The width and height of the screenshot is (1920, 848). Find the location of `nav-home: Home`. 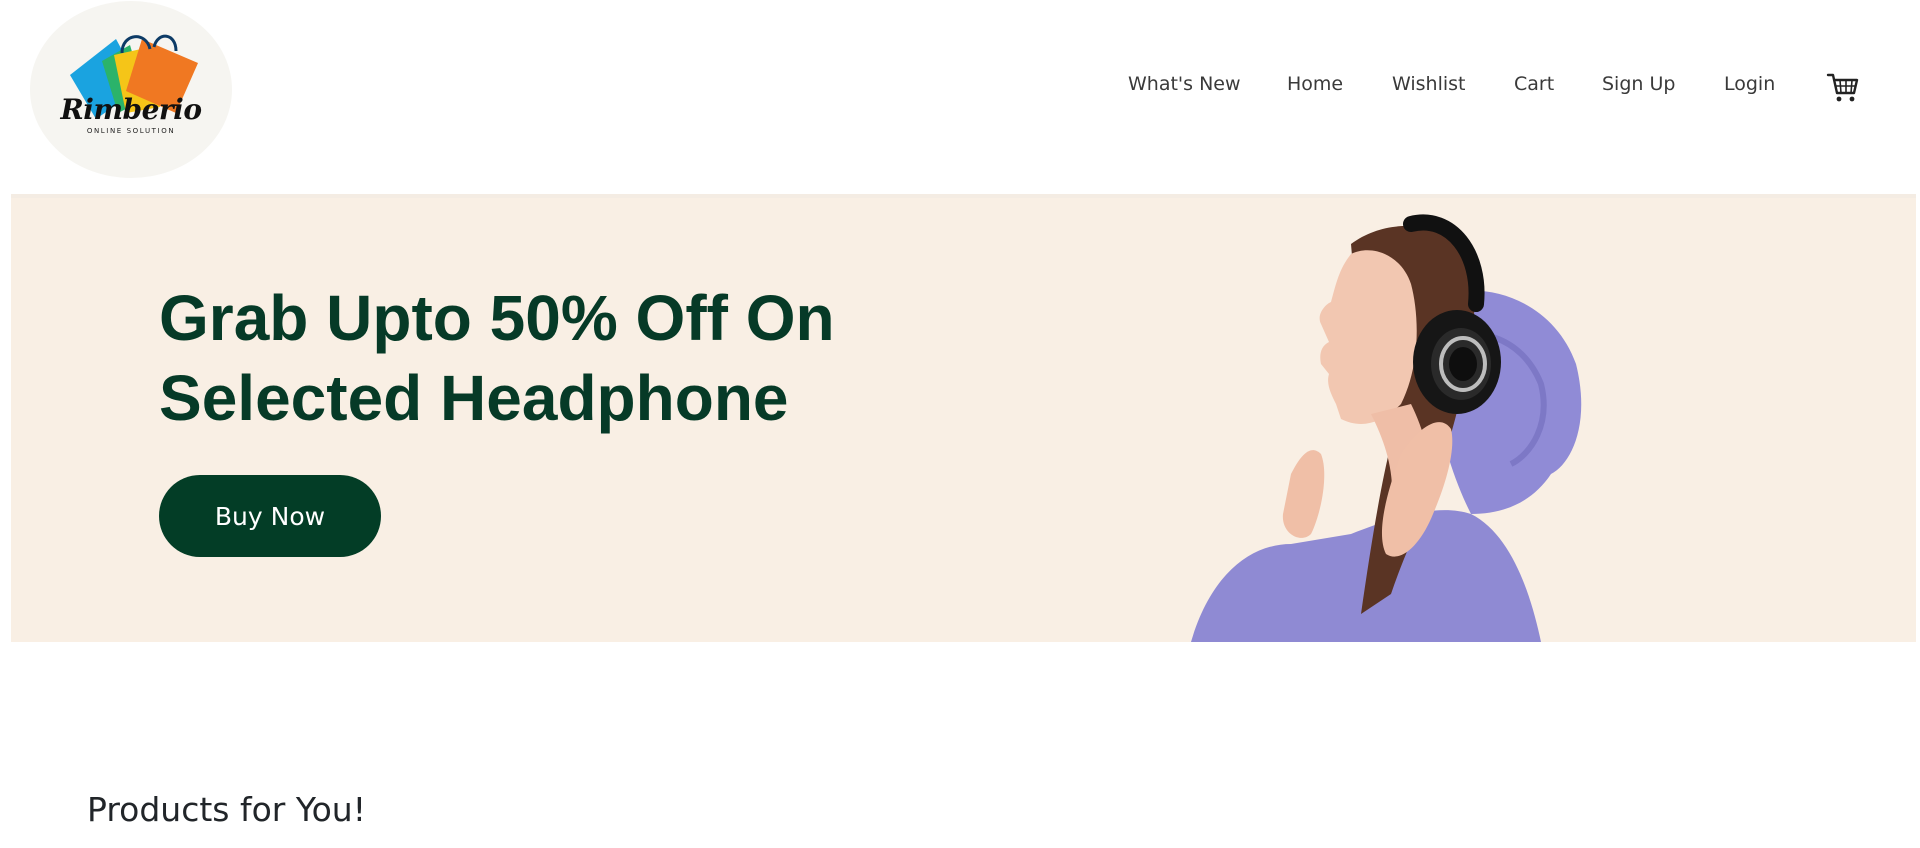

nav-home: Home is located at coordinates (1315, 84).